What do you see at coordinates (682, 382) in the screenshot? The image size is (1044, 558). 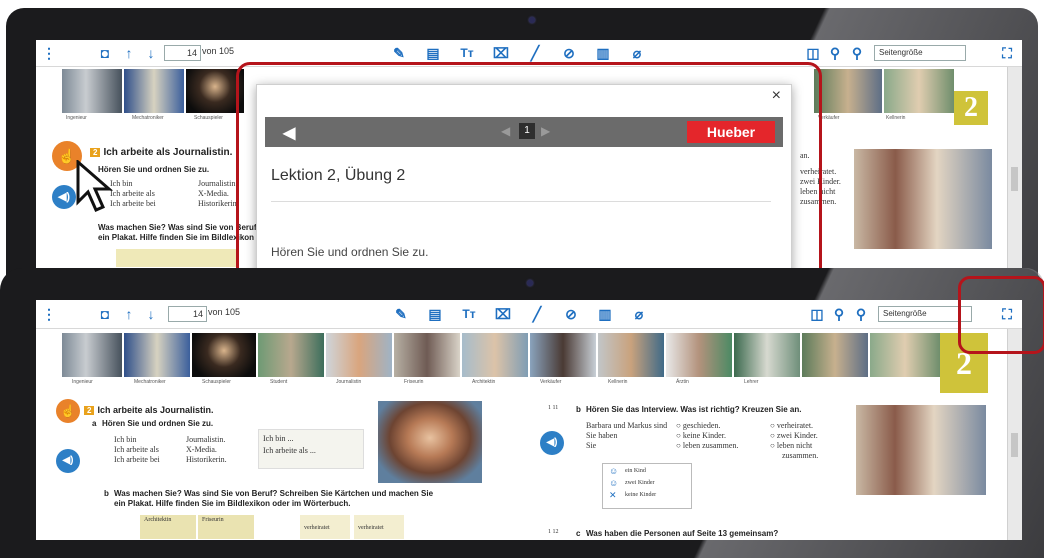 I see `photo-caption: Ärztin` at bounding box center [682, 382].